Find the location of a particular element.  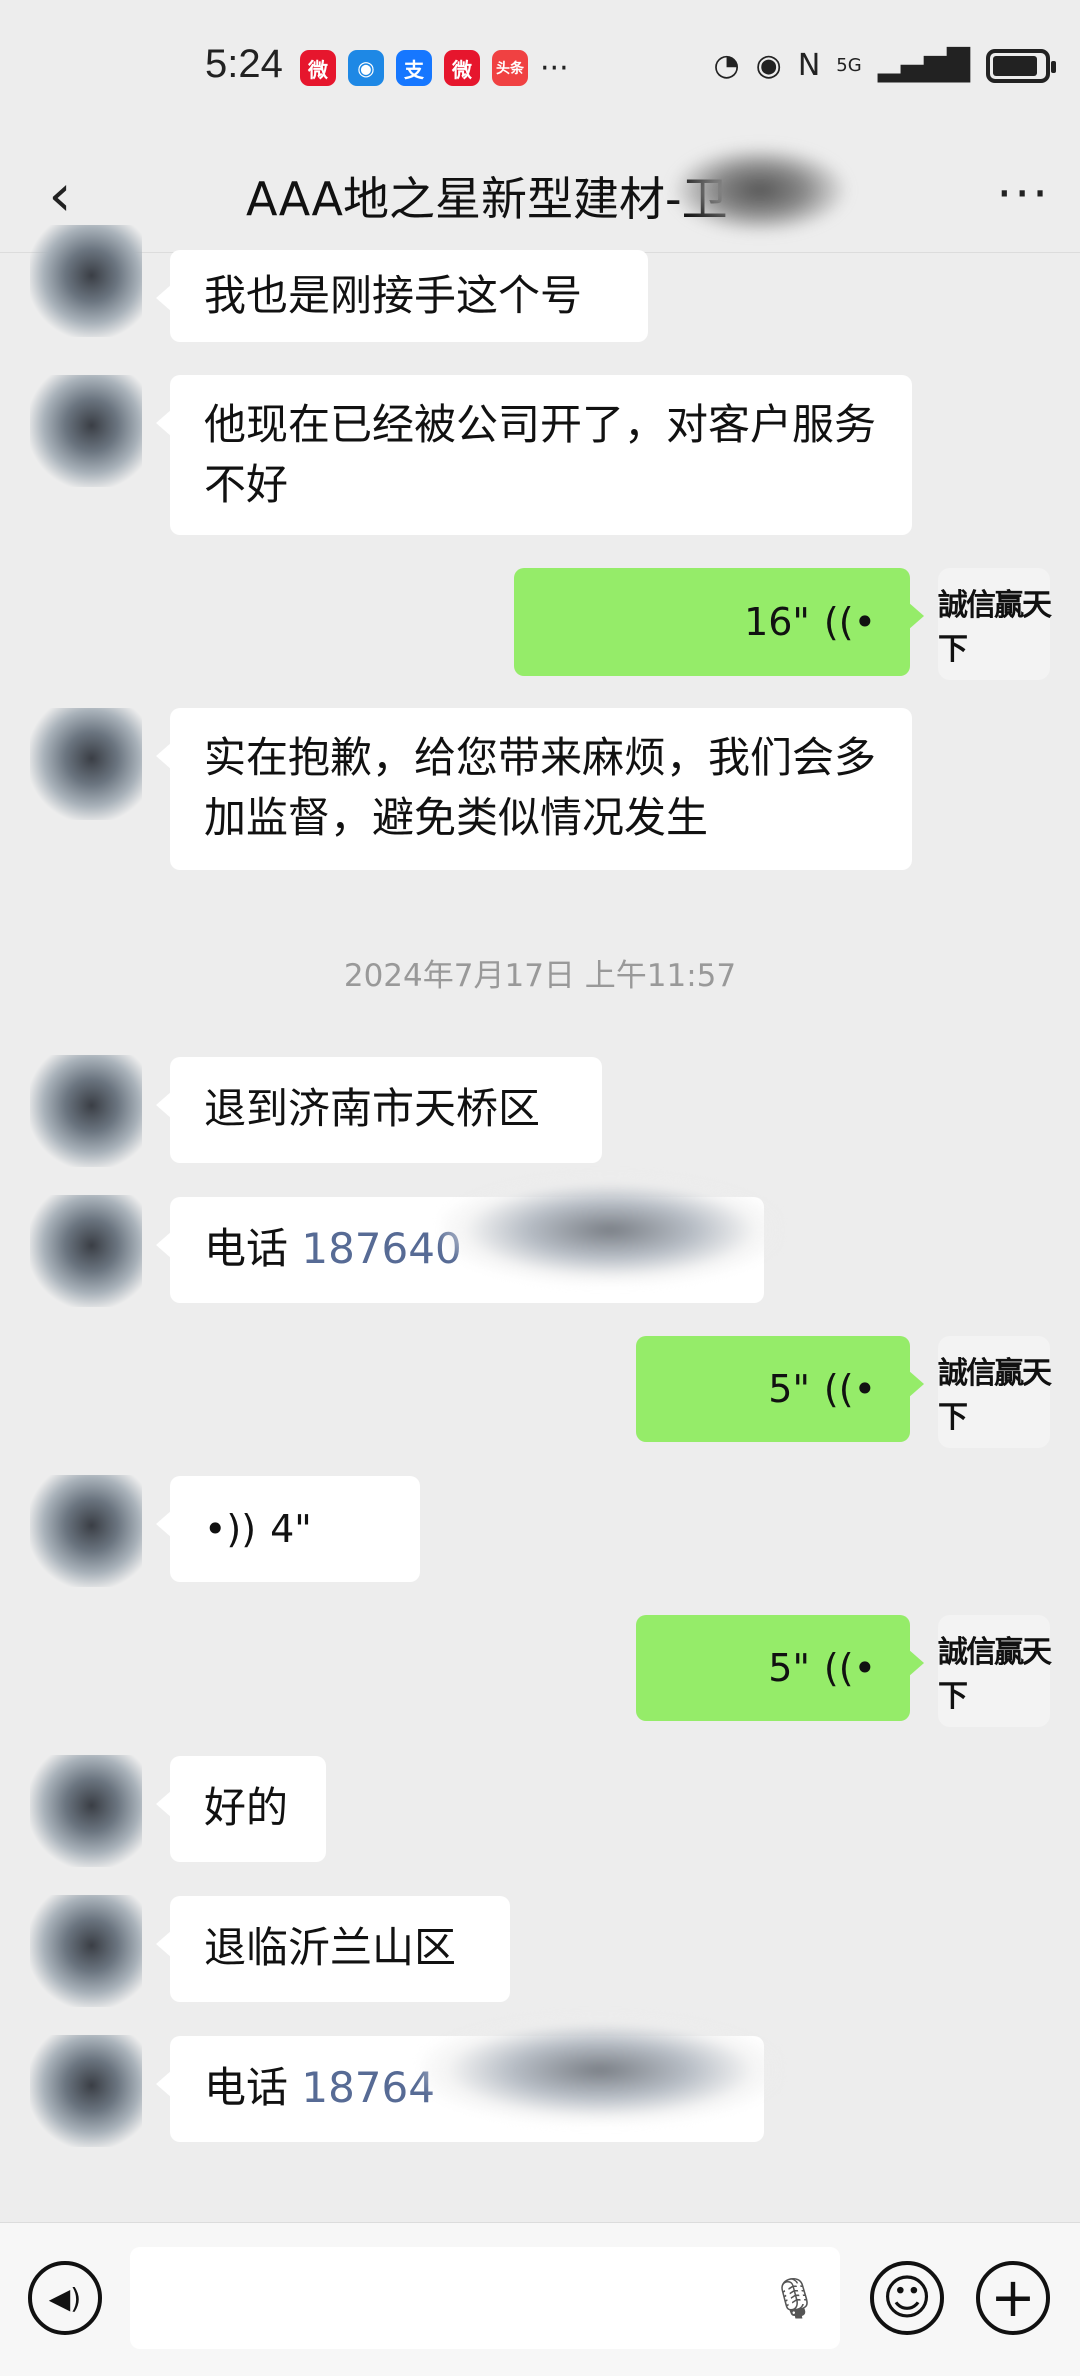

input-bar: ◀) 🎙 ☺ + is located at coordinates (540, 2299).